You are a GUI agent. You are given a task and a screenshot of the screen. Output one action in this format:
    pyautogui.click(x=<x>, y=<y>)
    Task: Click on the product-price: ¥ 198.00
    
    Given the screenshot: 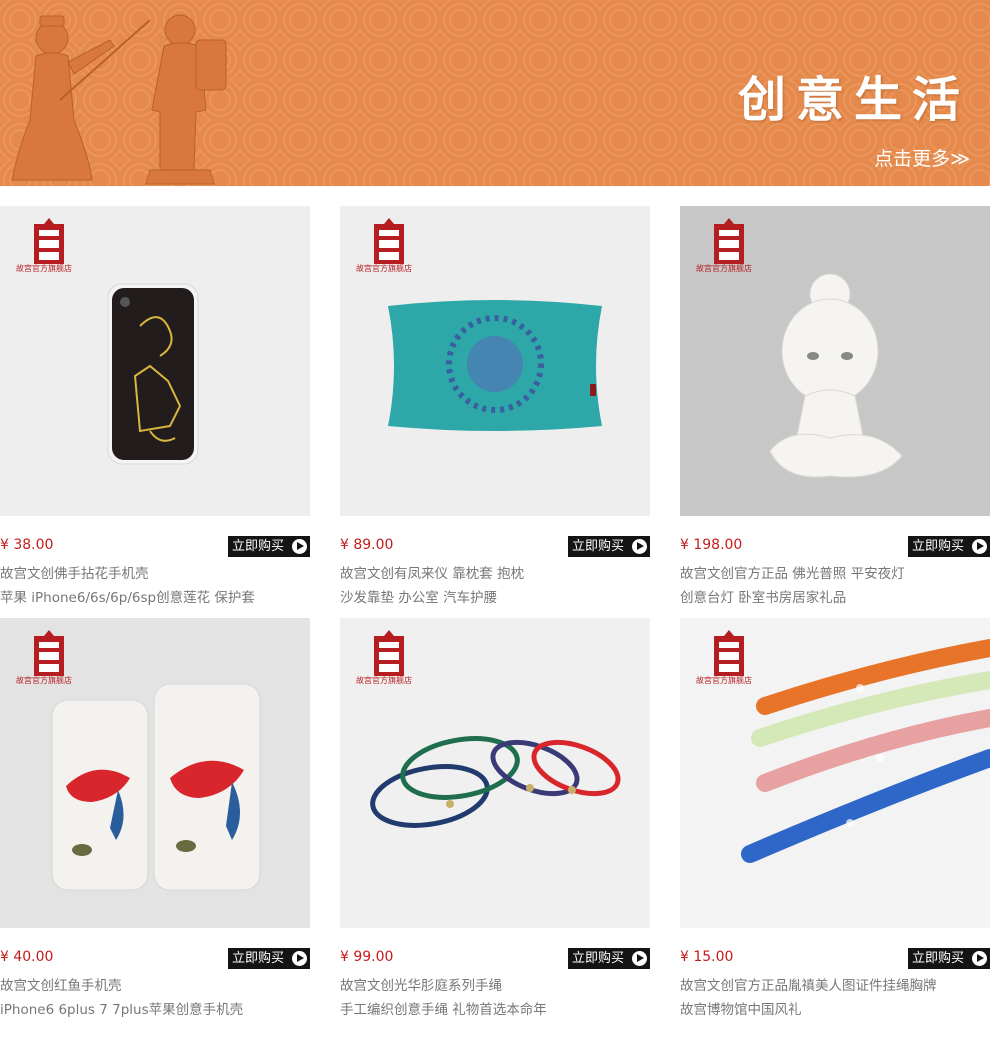 What is the action you would take?
    pyautogui.click(x=711, y=545)
    